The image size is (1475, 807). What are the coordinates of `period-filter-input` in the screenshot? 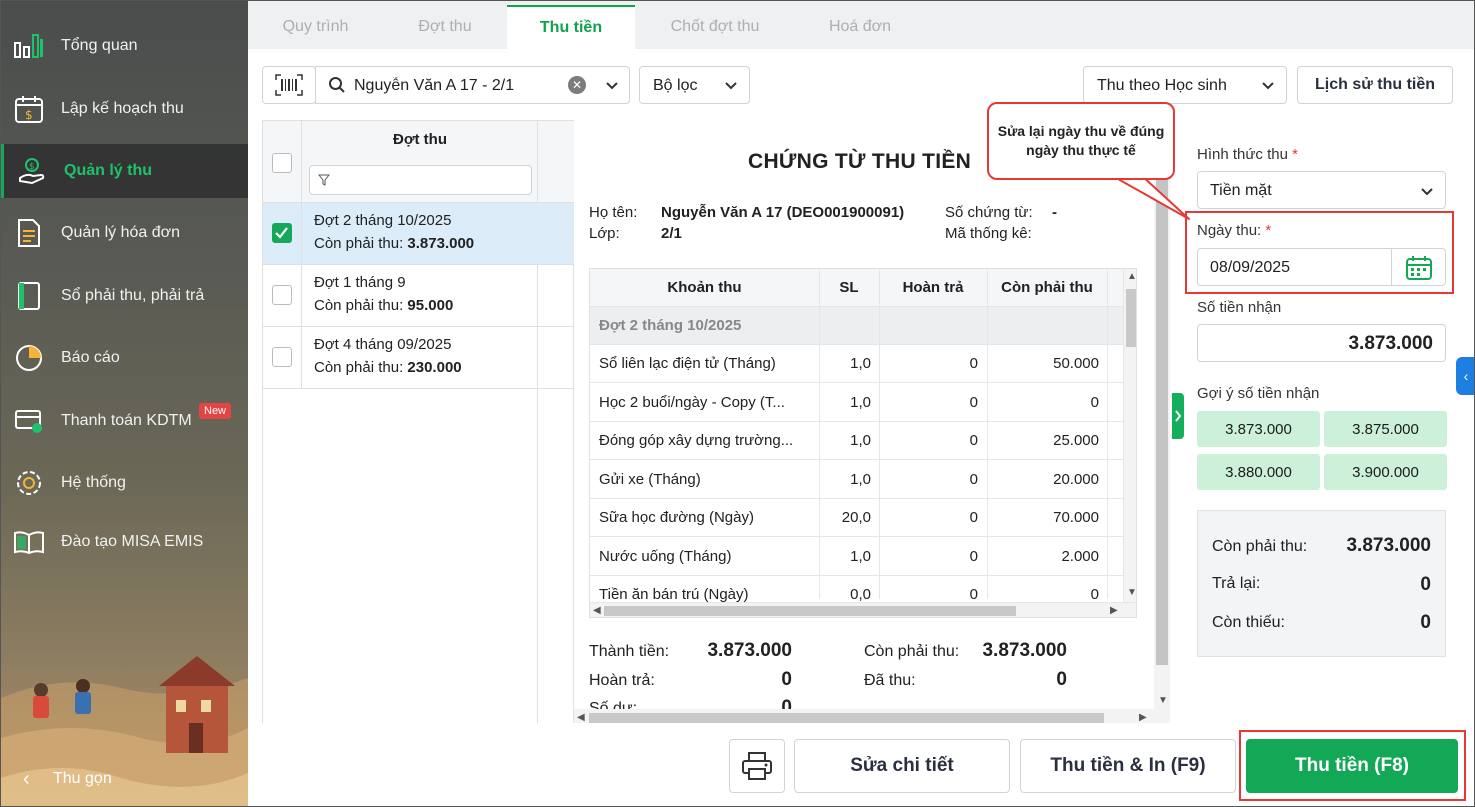 It's located at (420, 180).